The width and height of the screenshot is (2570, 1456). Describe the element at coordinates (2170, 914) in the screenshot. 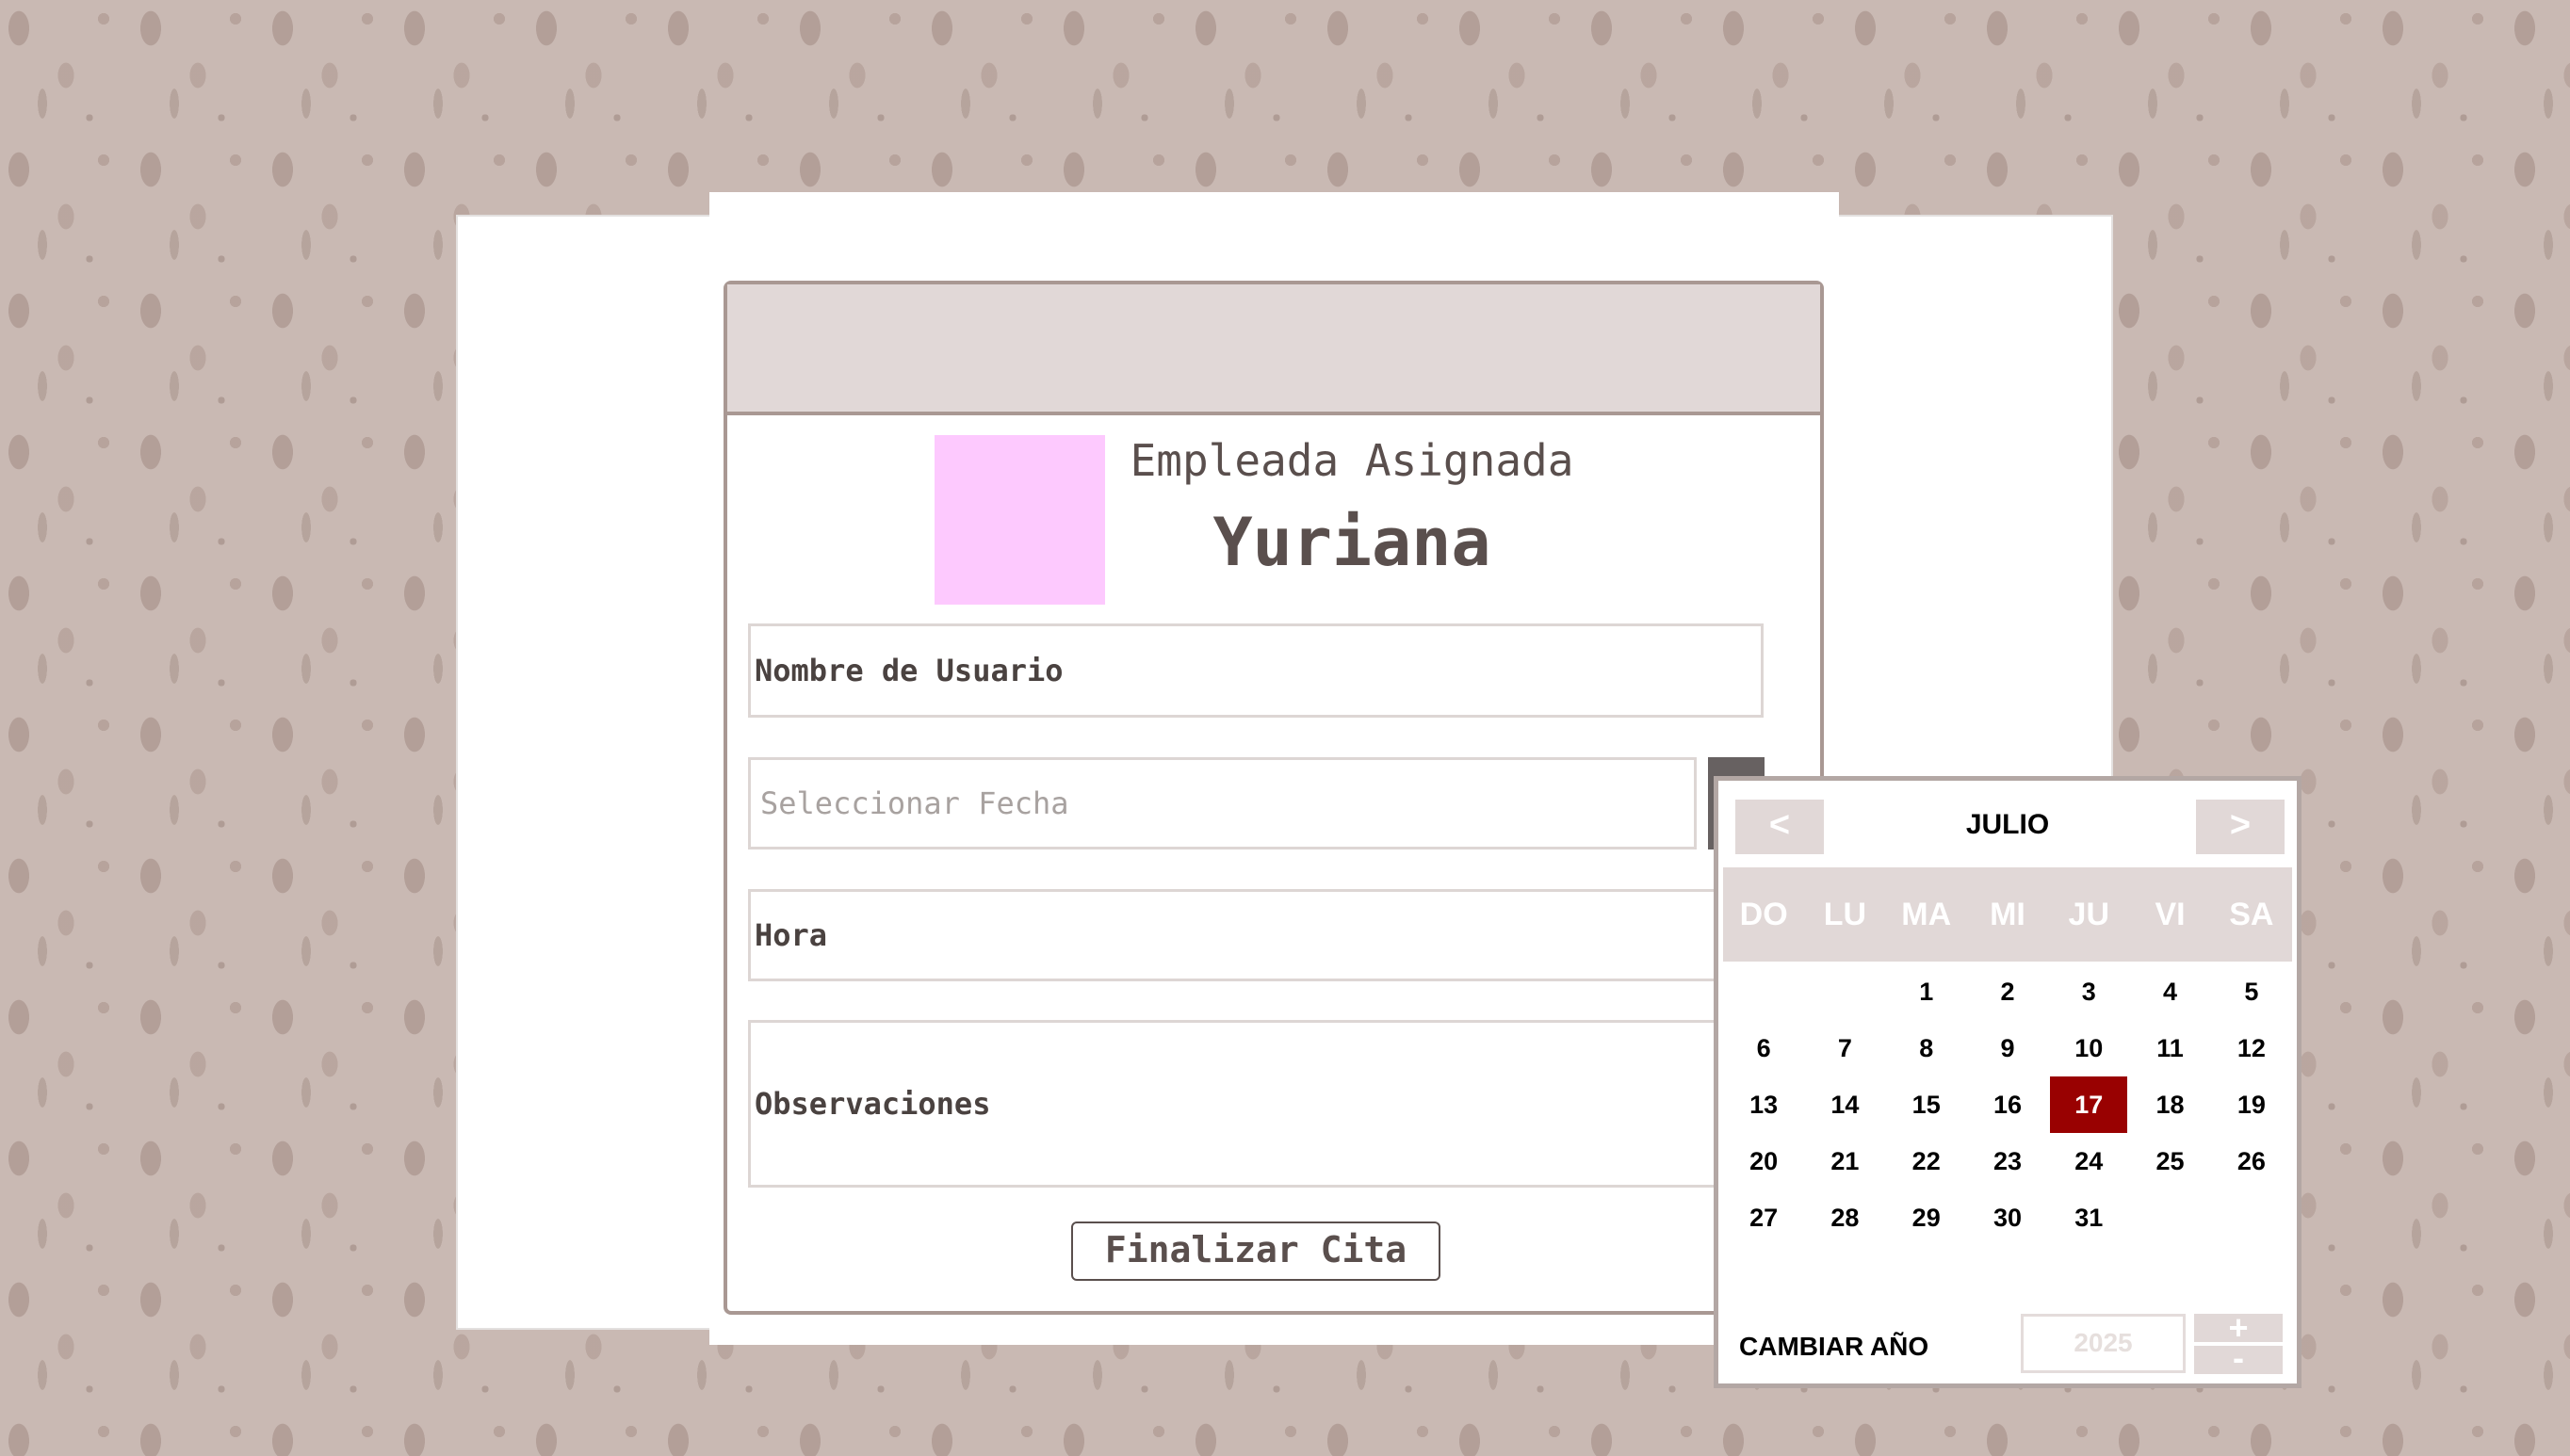

I see `weekday-label: VI` at that location.